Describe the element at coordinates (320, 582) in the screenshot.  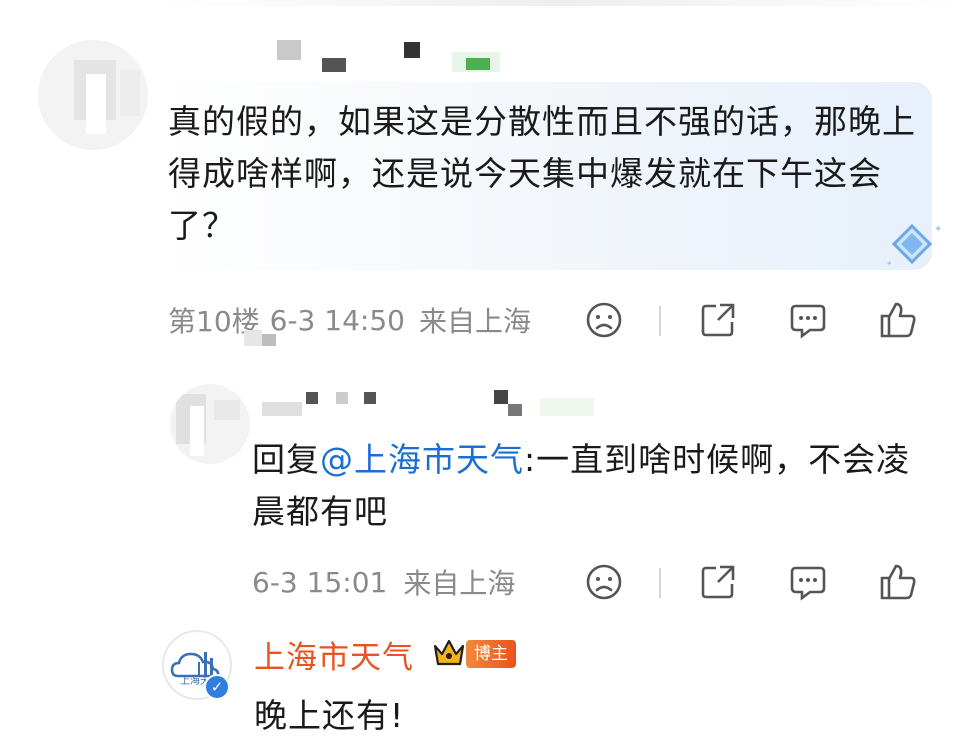
I see `reply-time: 6-3 15:01` at that location.